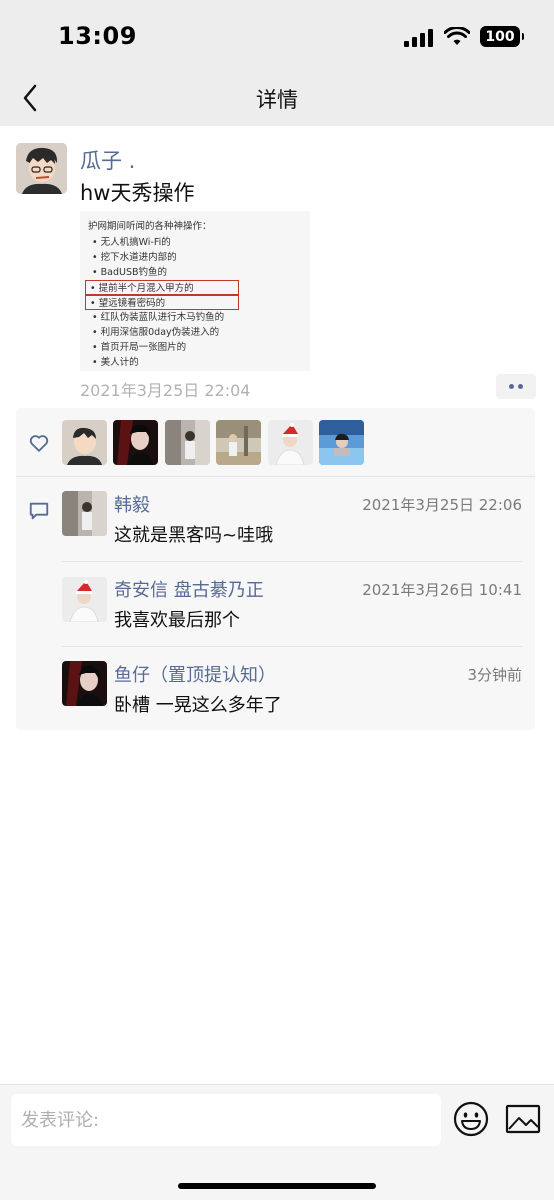  Describe the element at coordinates (442, 590) in the screenshot. I see `comment-time: 2021年3月26日 10:41` at that location.